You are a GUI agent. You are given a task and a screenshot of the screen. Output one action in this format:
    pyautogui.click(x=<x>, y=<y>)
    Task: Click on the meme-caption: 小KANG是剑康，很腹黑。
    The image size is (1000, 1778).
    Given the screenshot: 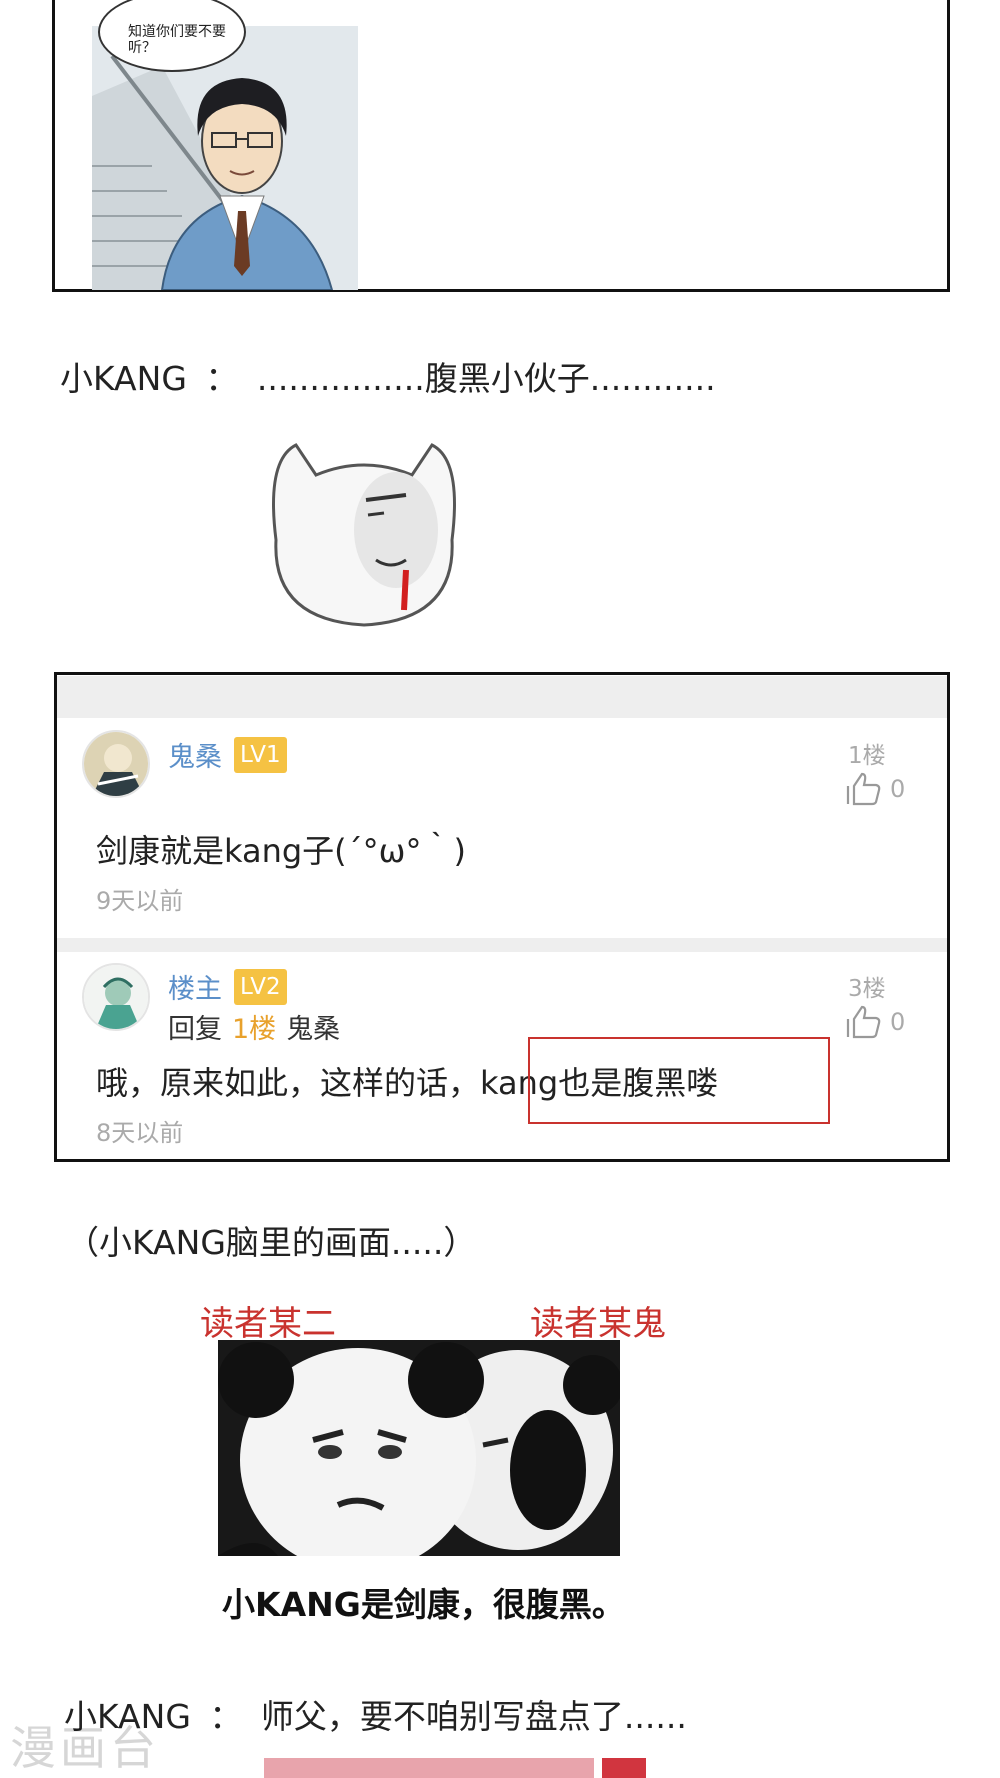 What is the action you would take?
    pyautogui.click(x=423, y=1604)
    